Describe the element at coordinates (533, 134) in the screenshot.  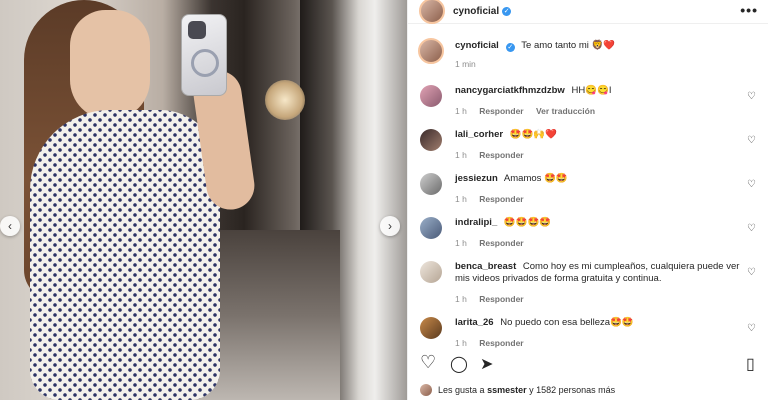
I see `comment-text: 🤩🤩🙌❤️` at that location.